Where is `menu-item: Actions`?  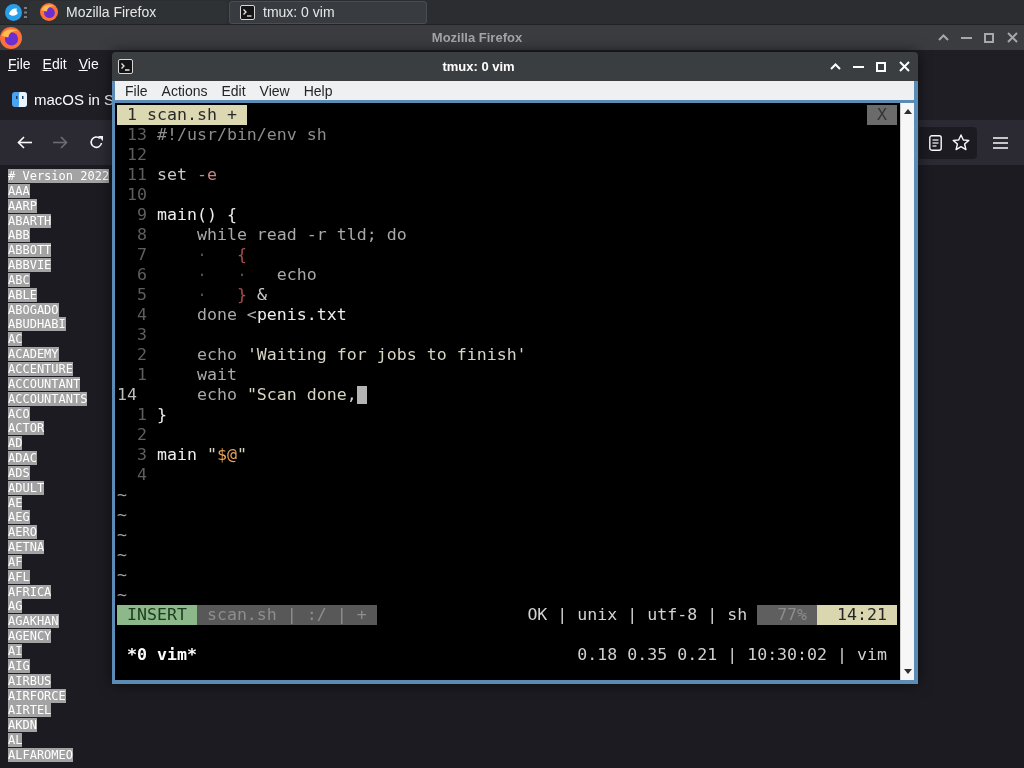 menu-item: Actions is located at coordinates (184, 90).